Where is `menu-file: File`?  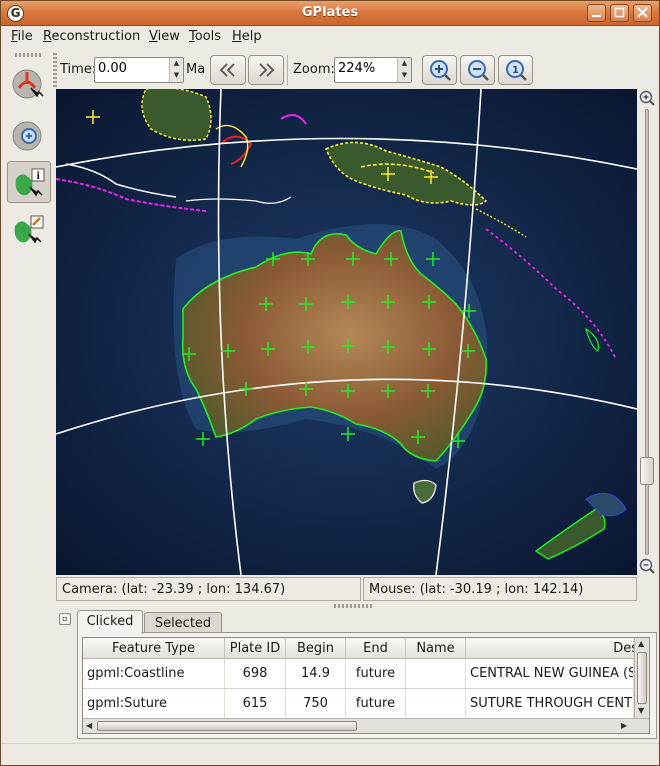
menu-file: File is located at coordinates (22, 36).